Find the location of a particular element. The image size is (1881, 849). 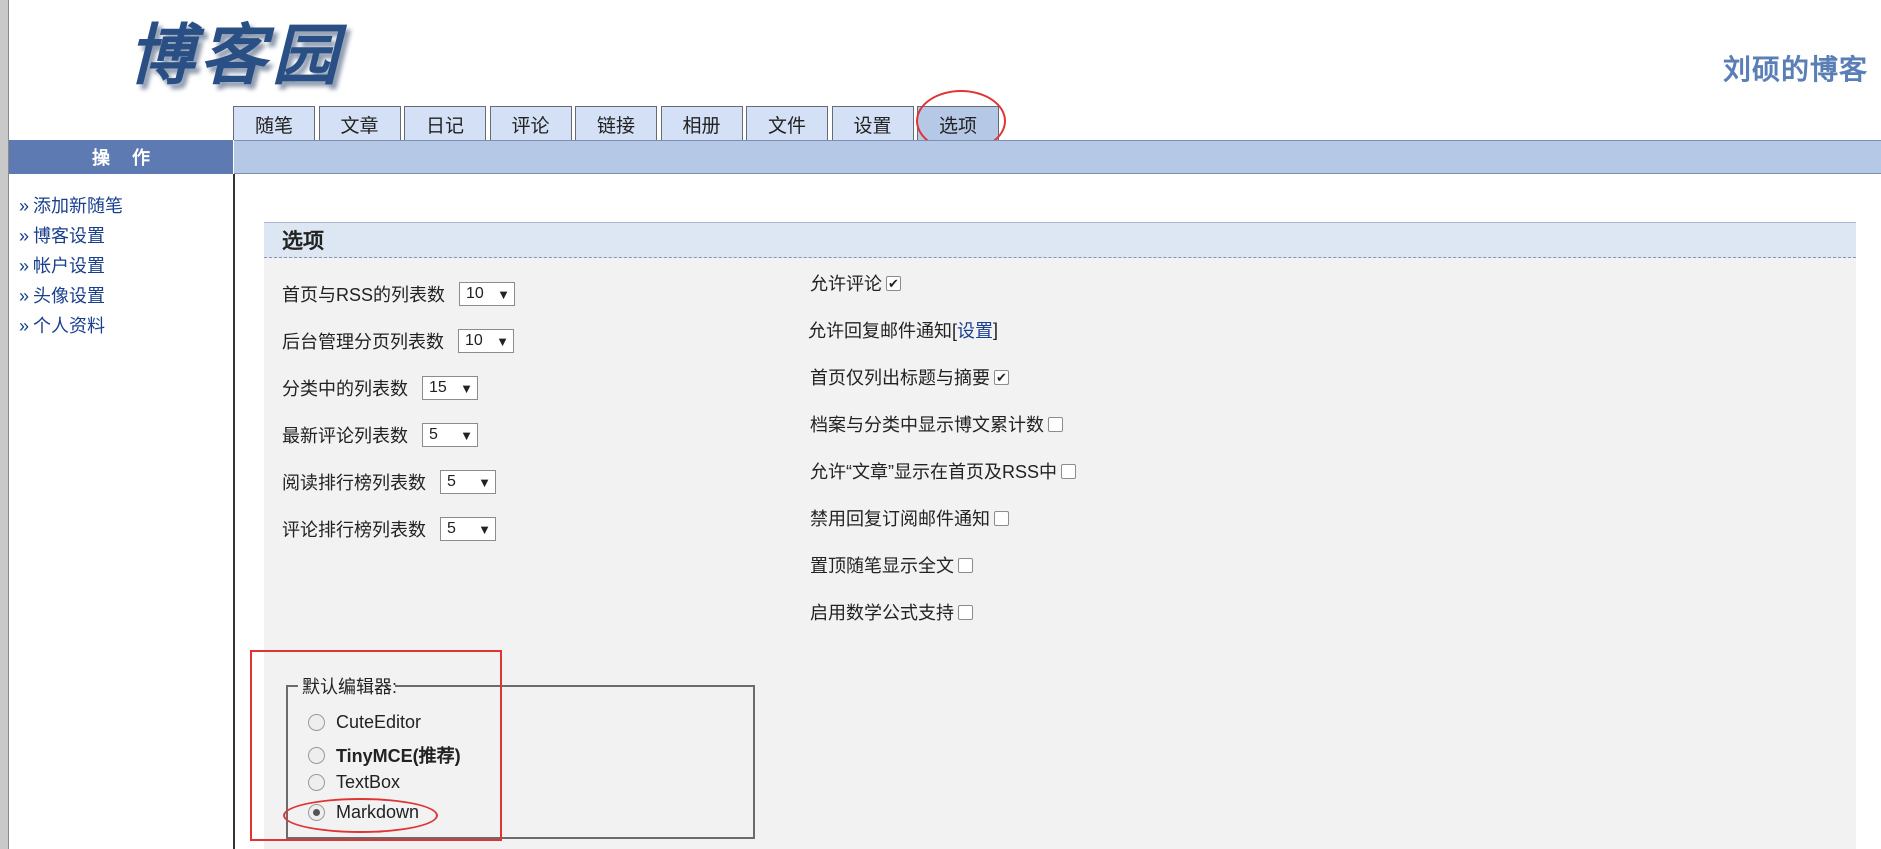

option-reply-mail-notify: 允许回复邮件通知[设置] is located at coordinates (903, 330).